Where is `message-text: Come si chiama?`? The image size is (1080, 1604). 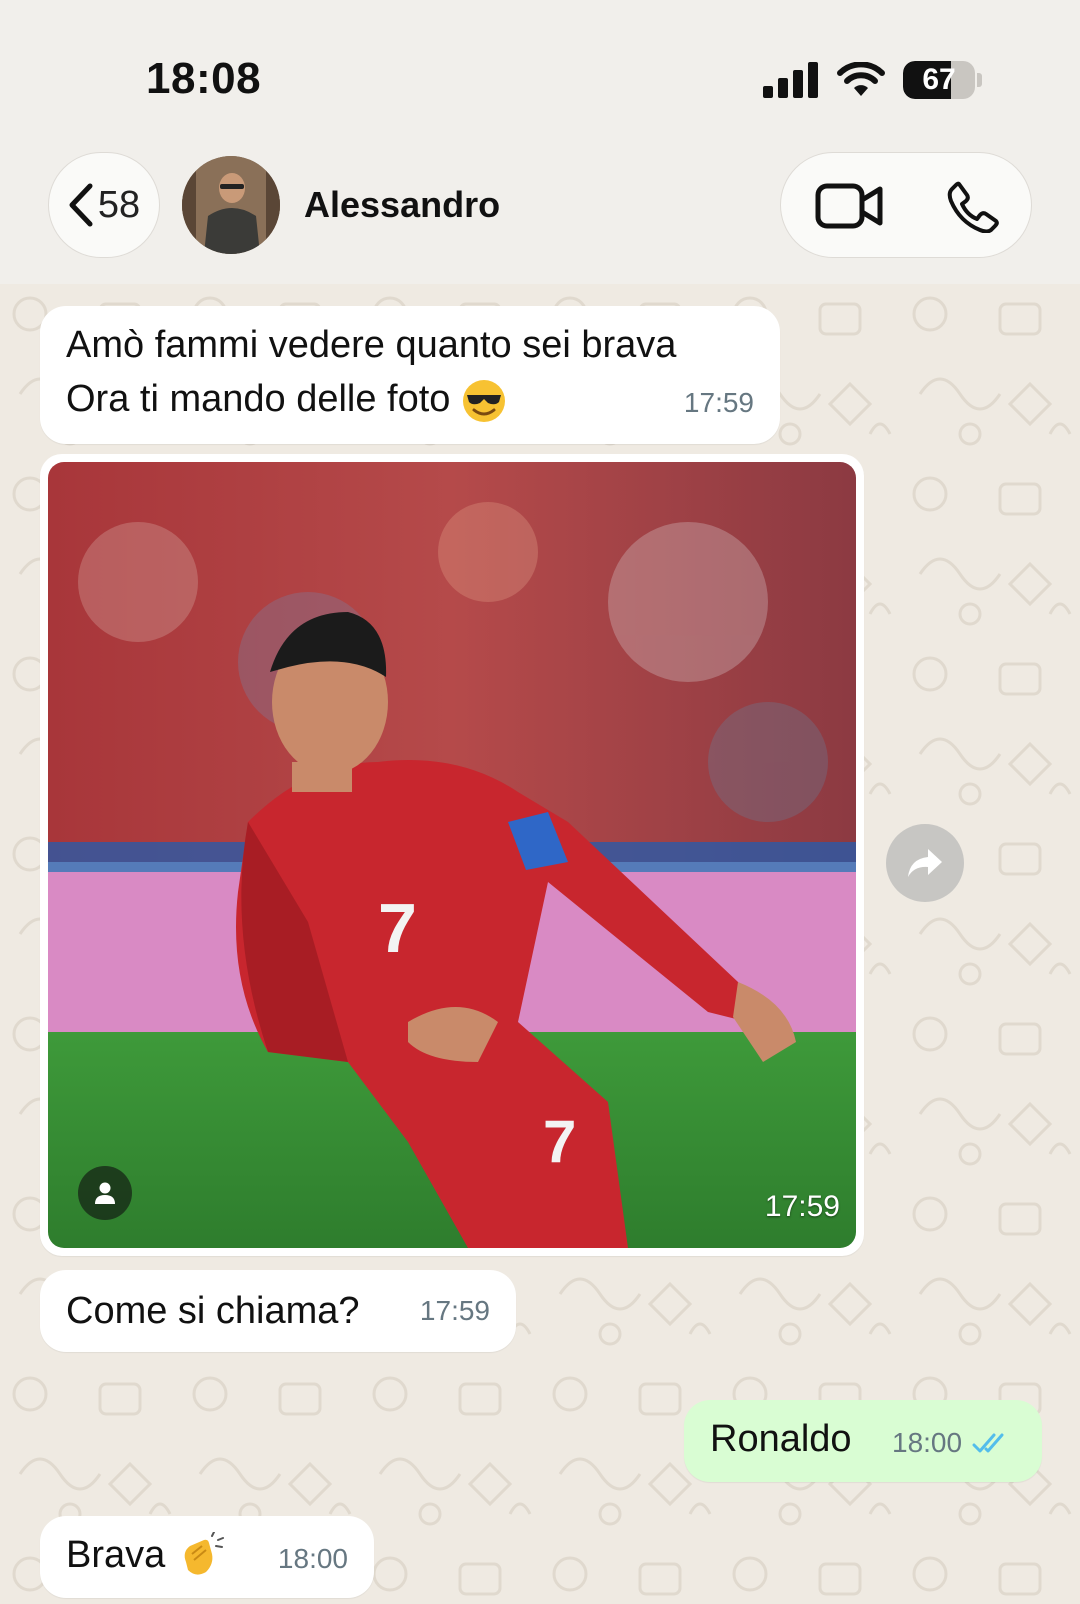 message-text: Come si chiama? is located at coordinates (213, 1311).